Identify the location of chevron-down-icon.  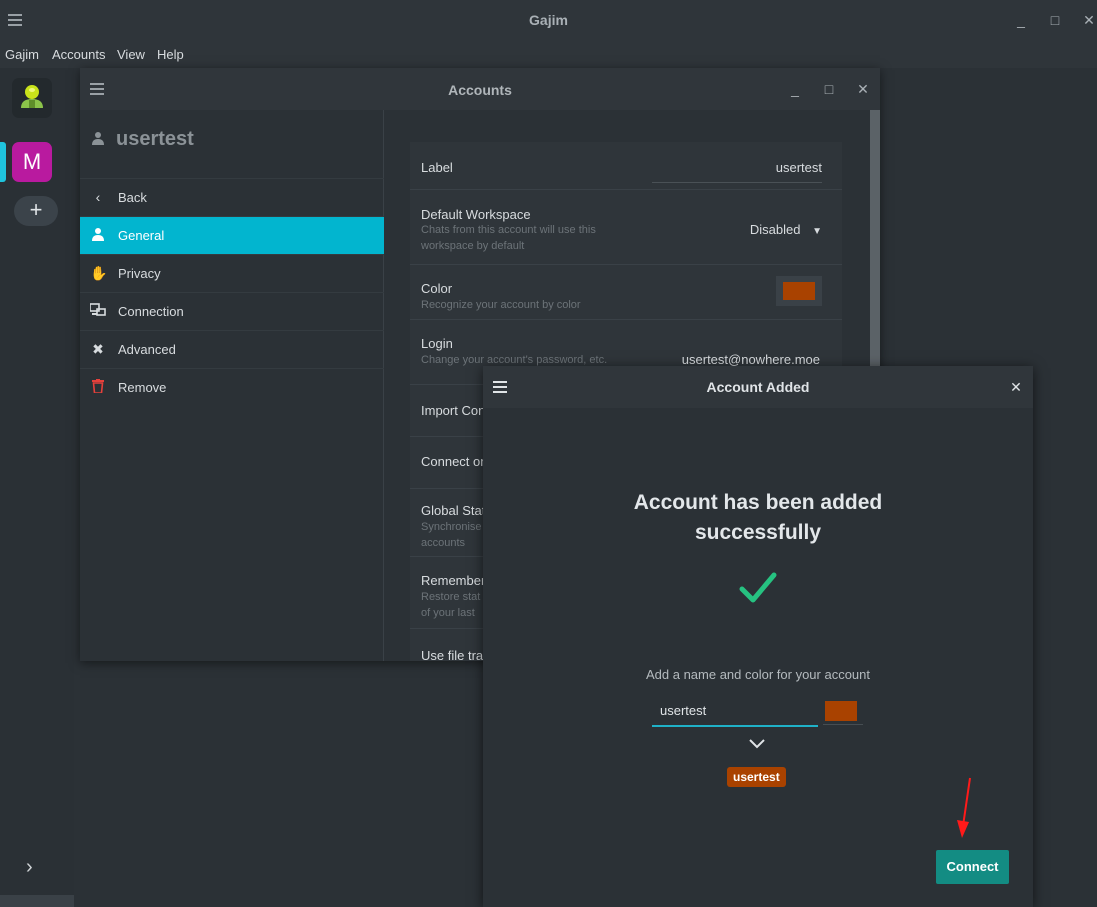
(757, 745).